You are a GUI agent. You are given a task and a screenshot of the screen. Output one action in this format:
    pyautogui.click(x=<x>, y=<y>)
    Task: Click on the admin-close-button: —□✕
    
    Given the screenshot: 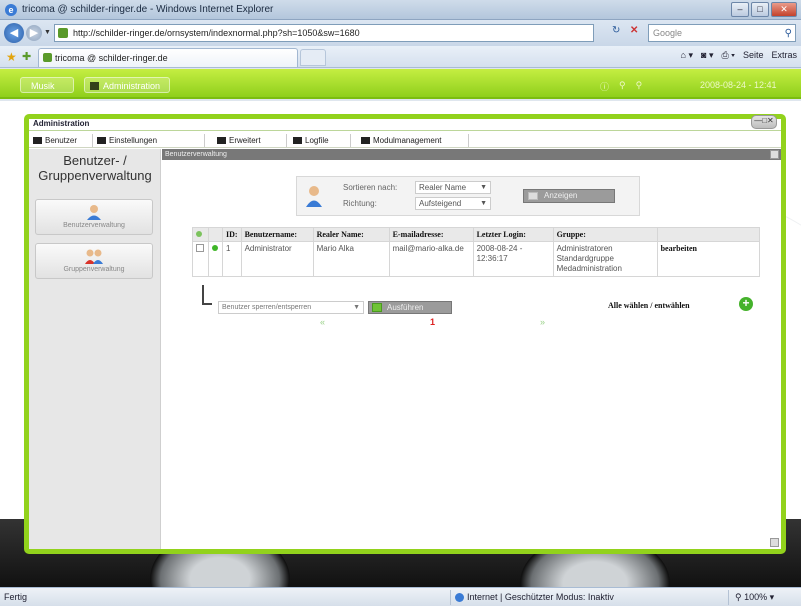 What is the action you would take?
    pyautogui.click(x=764, y=122)
    